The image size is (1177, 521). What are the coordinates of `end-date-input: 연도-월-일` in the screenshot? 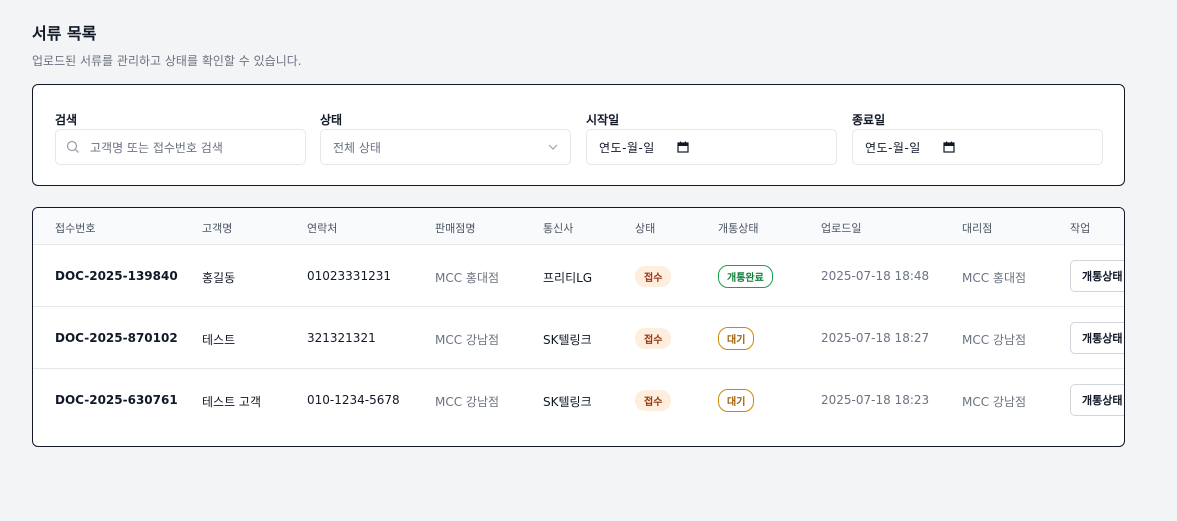 It's located at (977, 147).